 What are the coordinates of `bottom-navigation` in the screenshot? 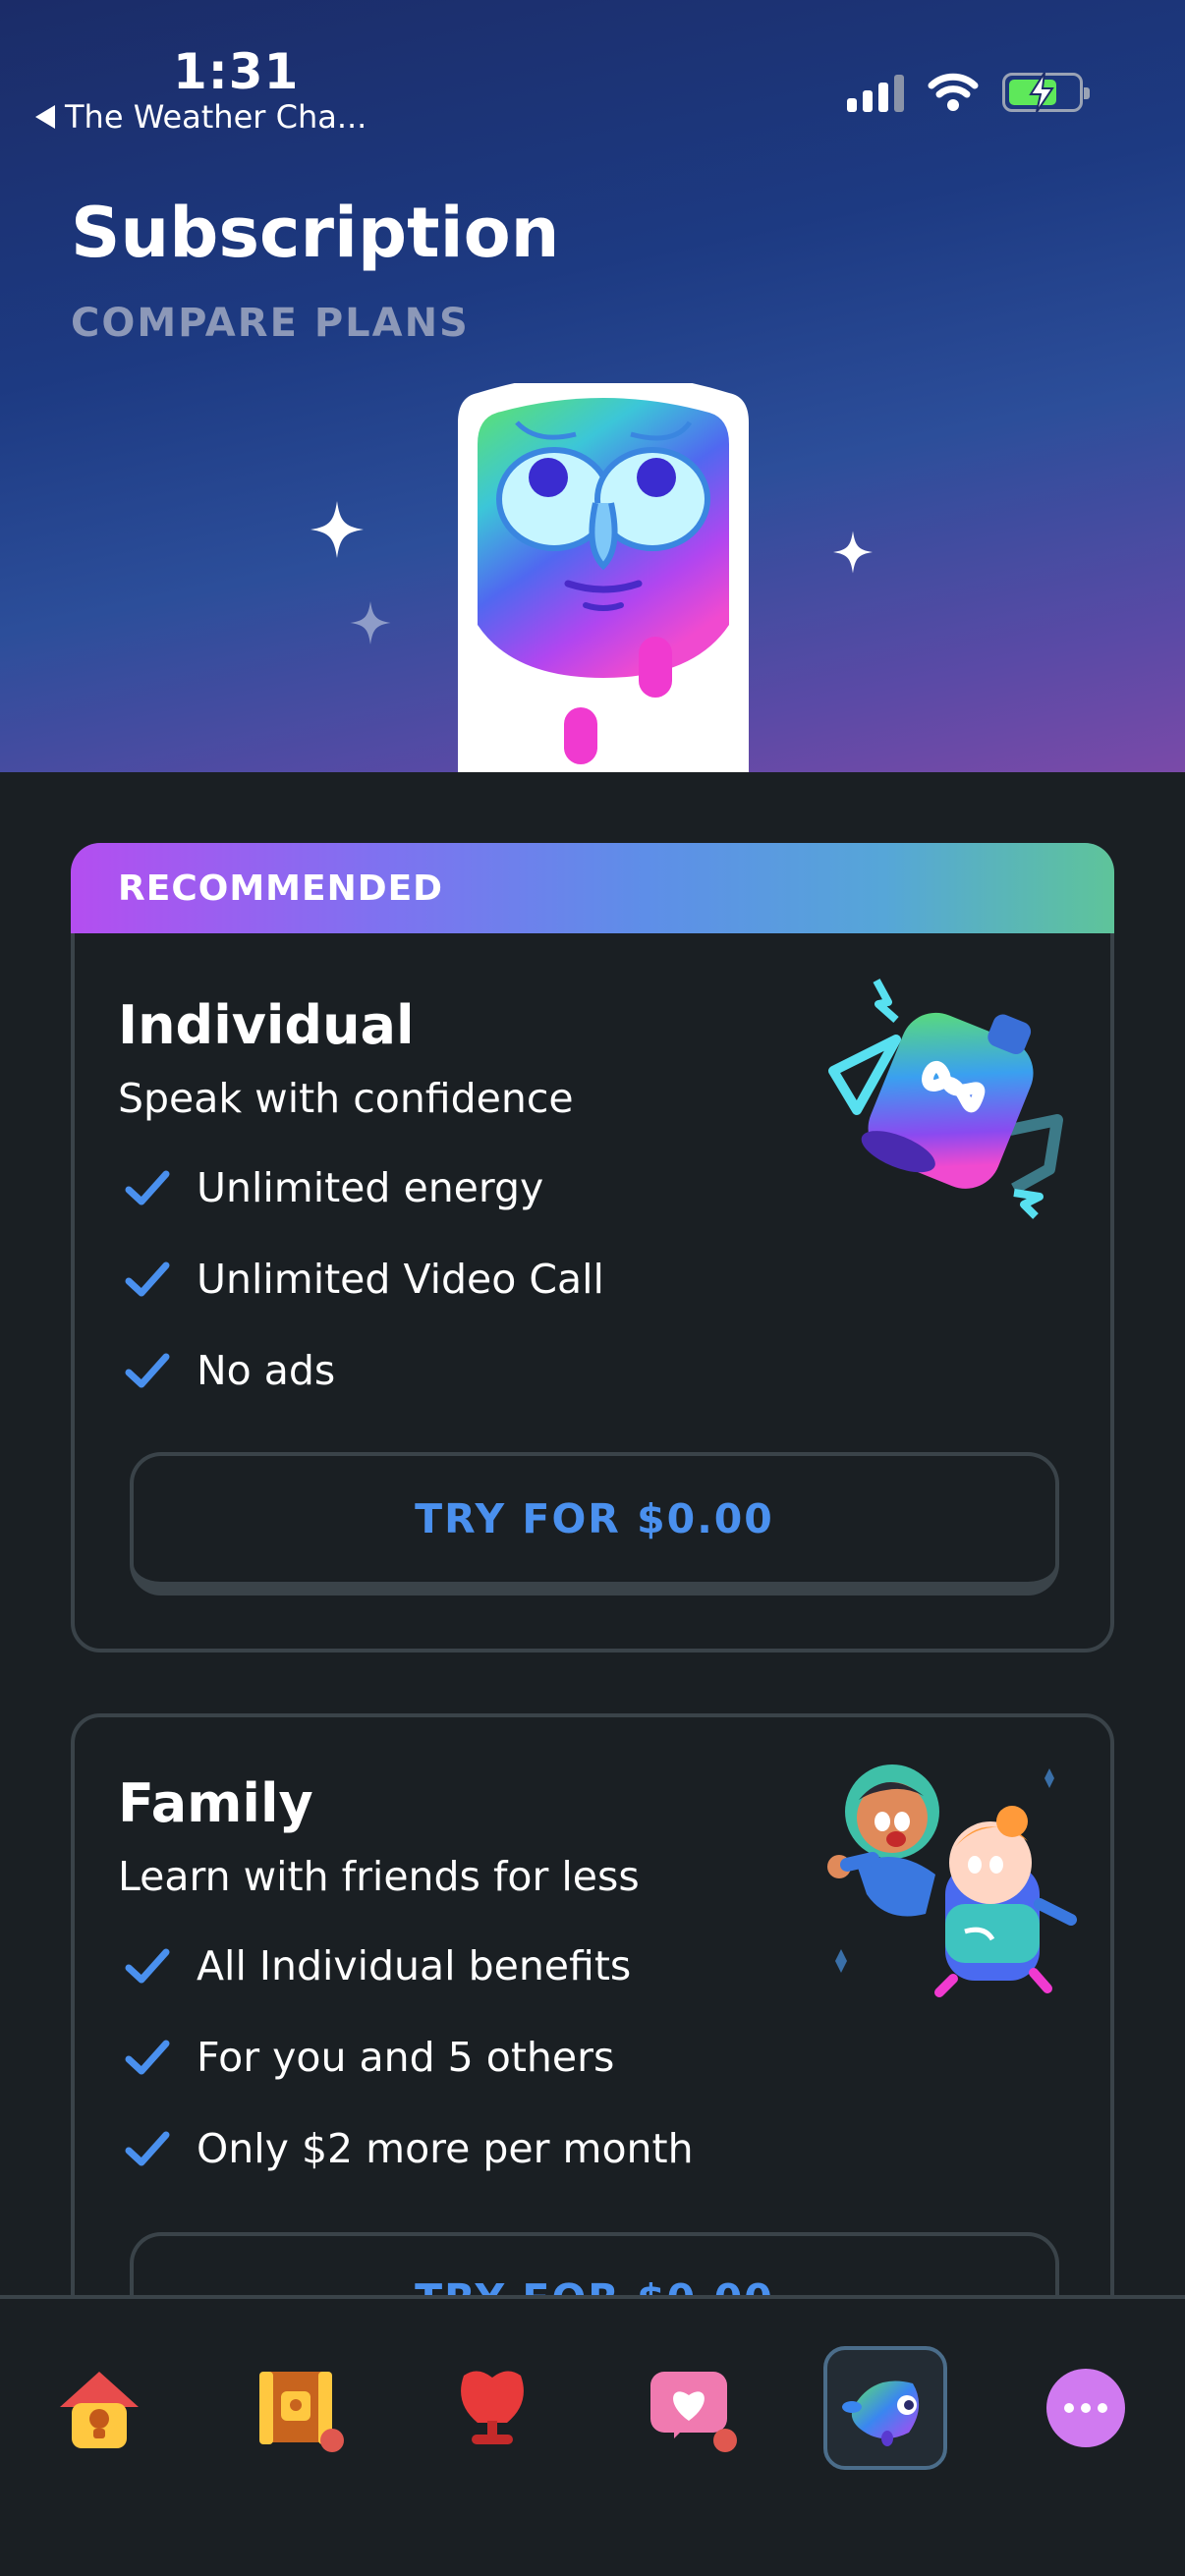 It's located at (592, 2435).